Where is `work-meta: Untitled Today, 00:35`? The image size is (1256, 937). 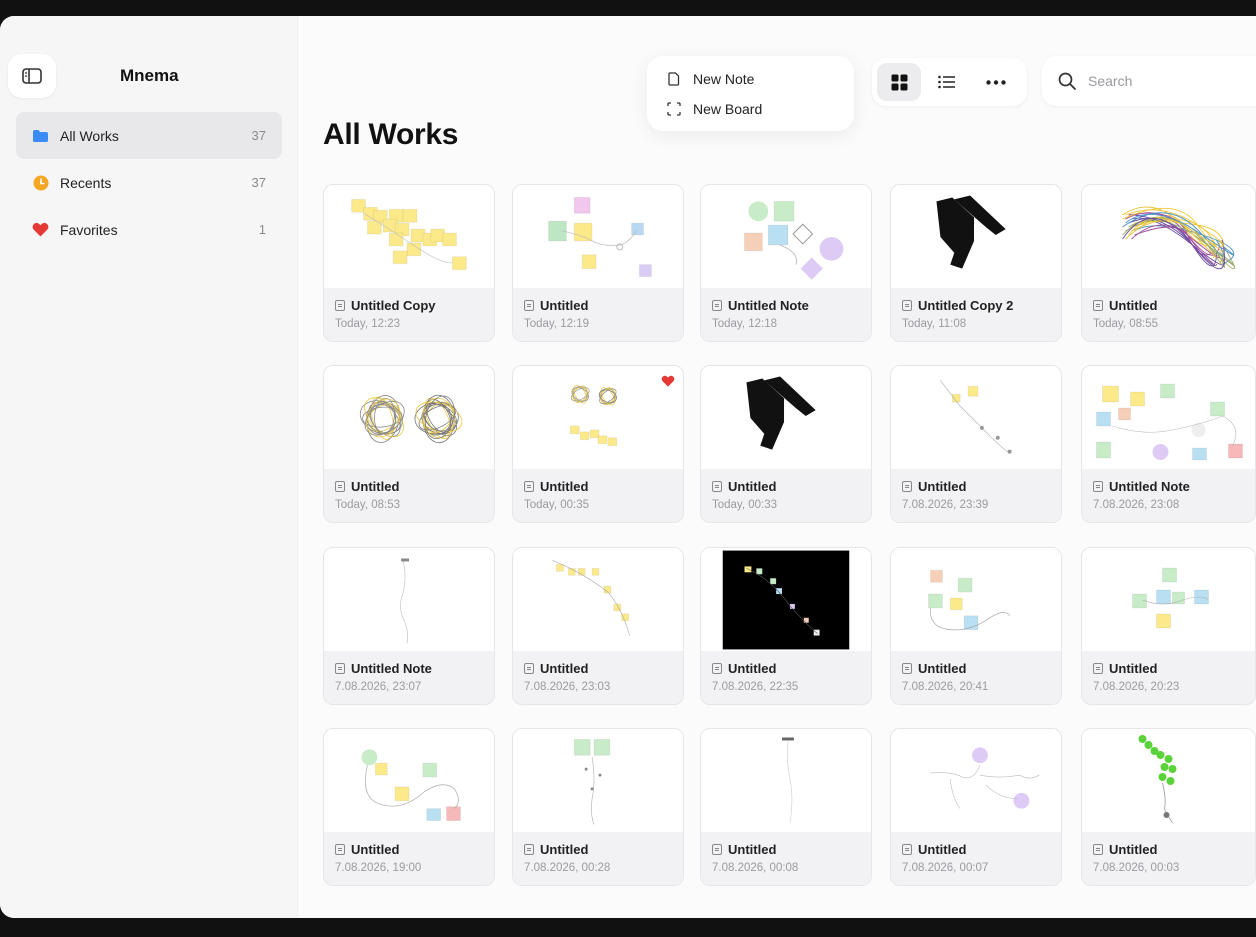 work-meta: Untitled Today, 00:35 is located at coordinates (598, 495).